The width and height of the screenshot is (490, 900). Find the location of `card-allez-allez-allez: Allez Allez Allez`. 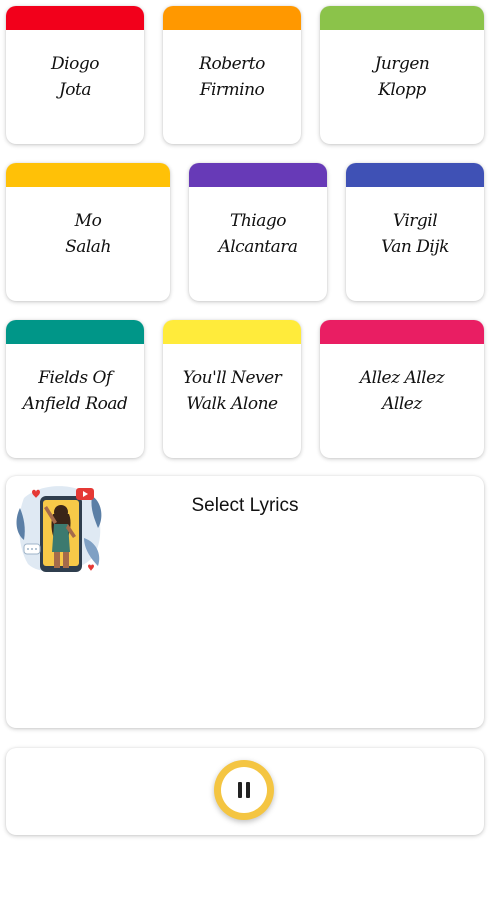

card-allez-allez-allez: Allez Allez Allez is located at coordinates (402, 389).